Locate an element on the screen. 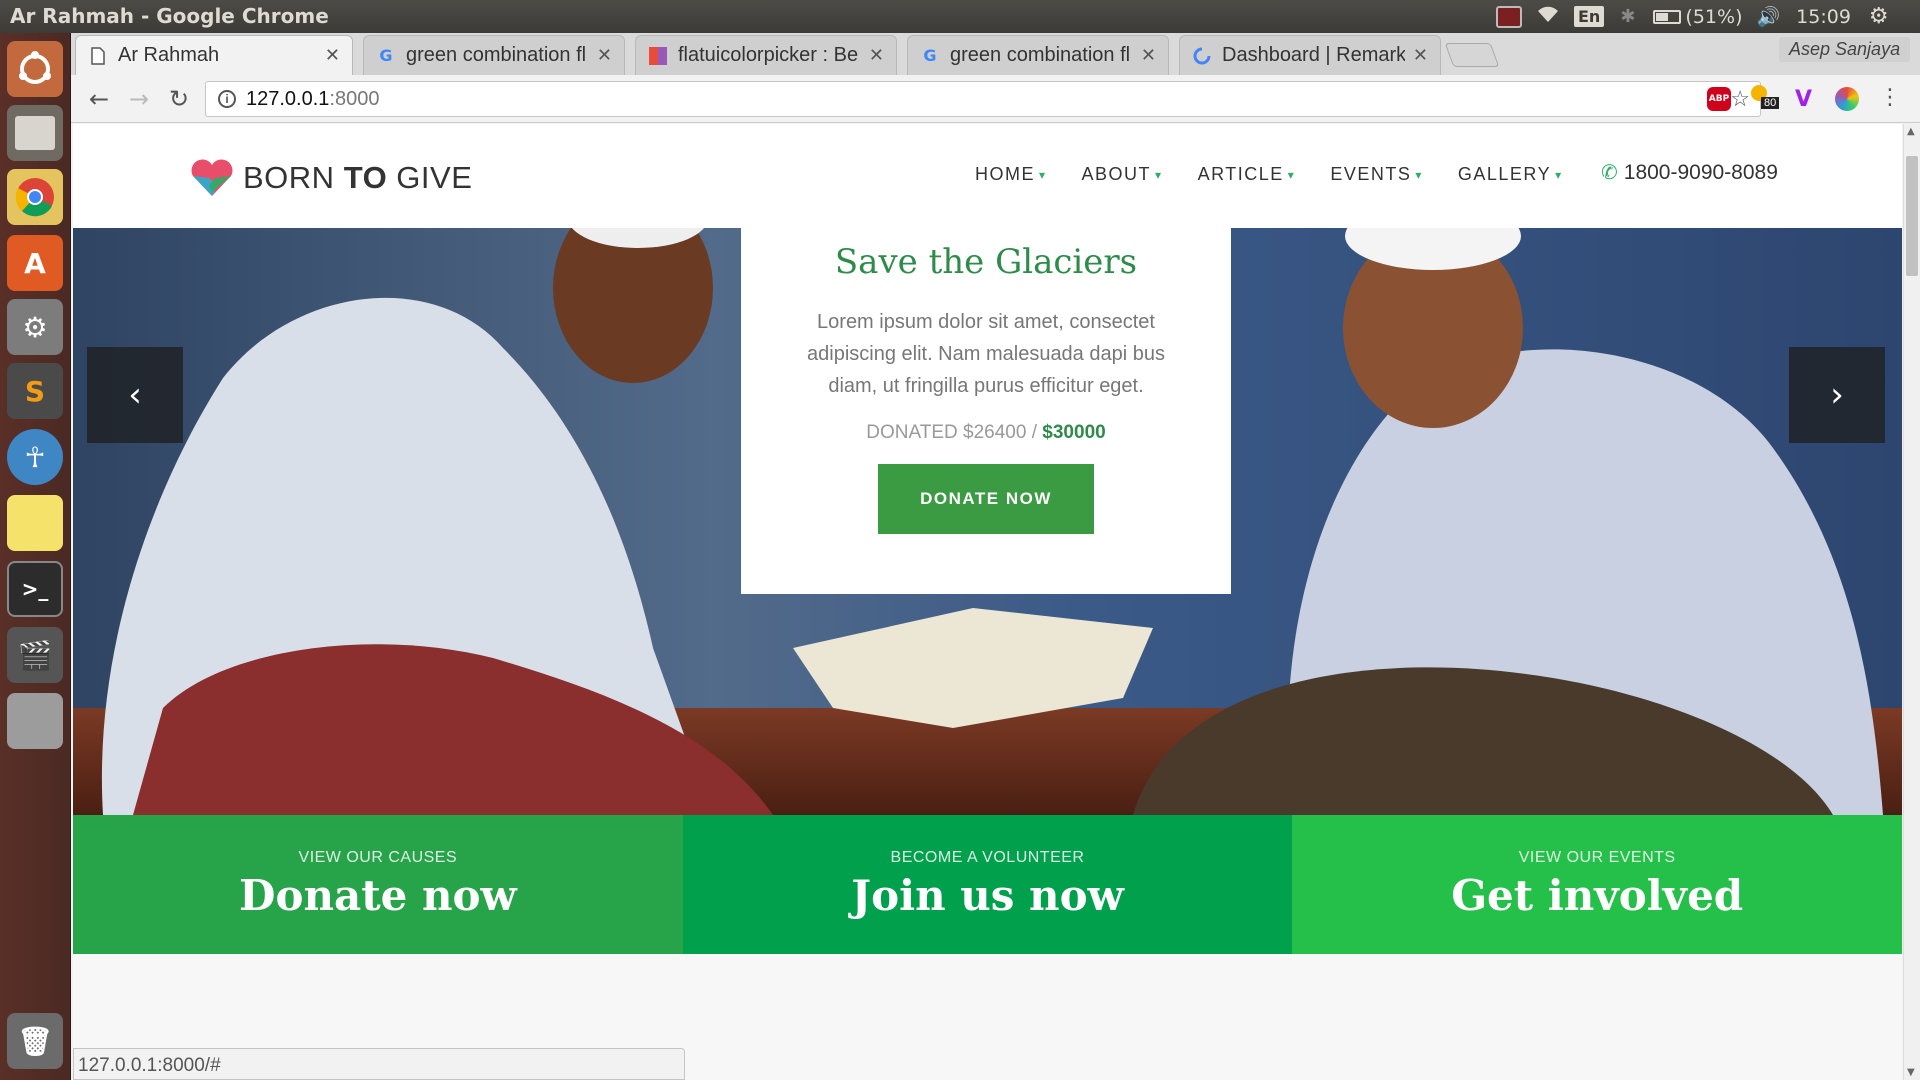  trash-icon: 🗑 is located at coordinates (35, 1041).